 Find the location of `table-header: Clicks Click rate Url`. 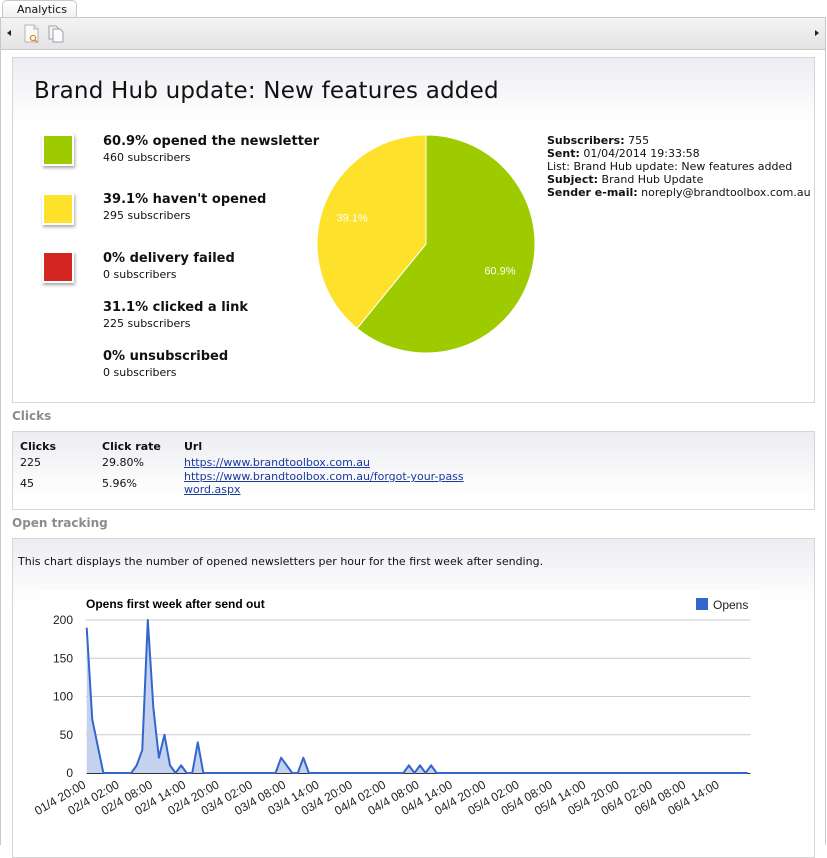

table-header: Clicks Click rate Url is located at coordinates (242, 446).